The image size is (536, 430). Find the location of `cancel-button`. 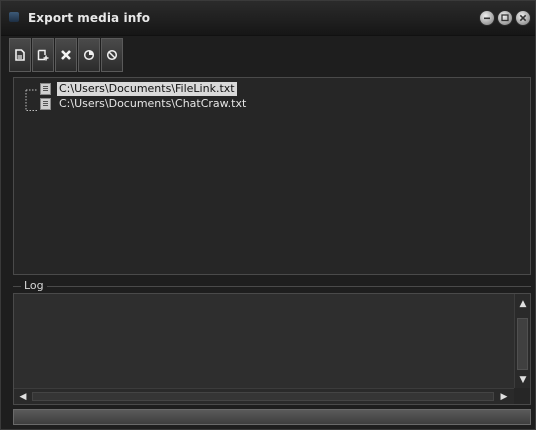

cancel-button is located at coordinates (112, 55).